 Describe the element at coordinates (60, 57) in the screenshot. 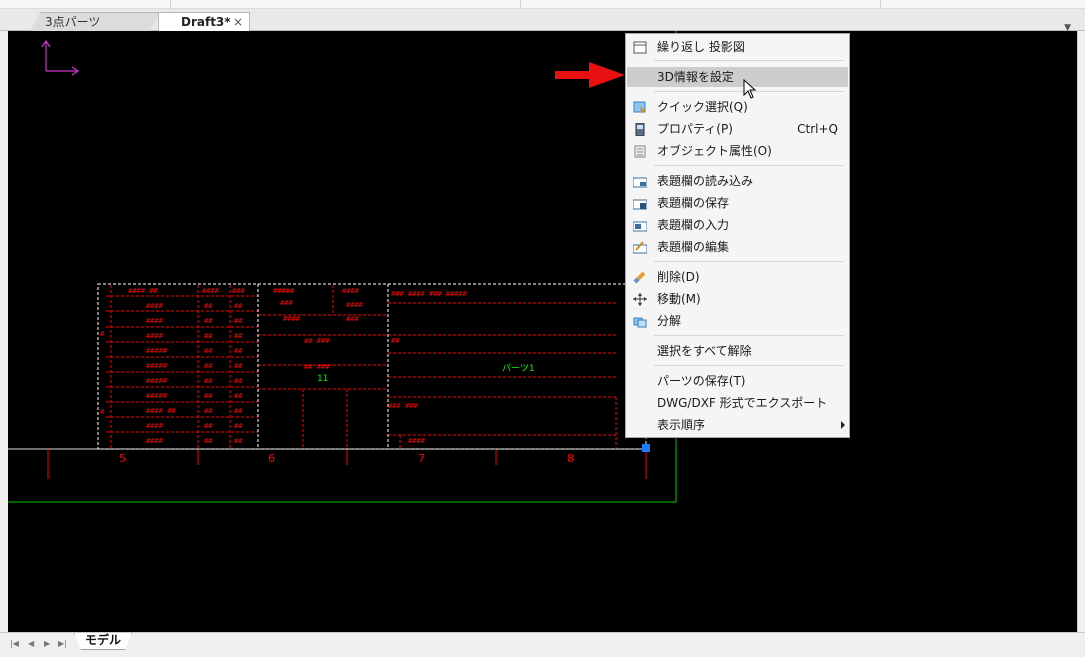

I see `axis-indicator-icon` at that location.